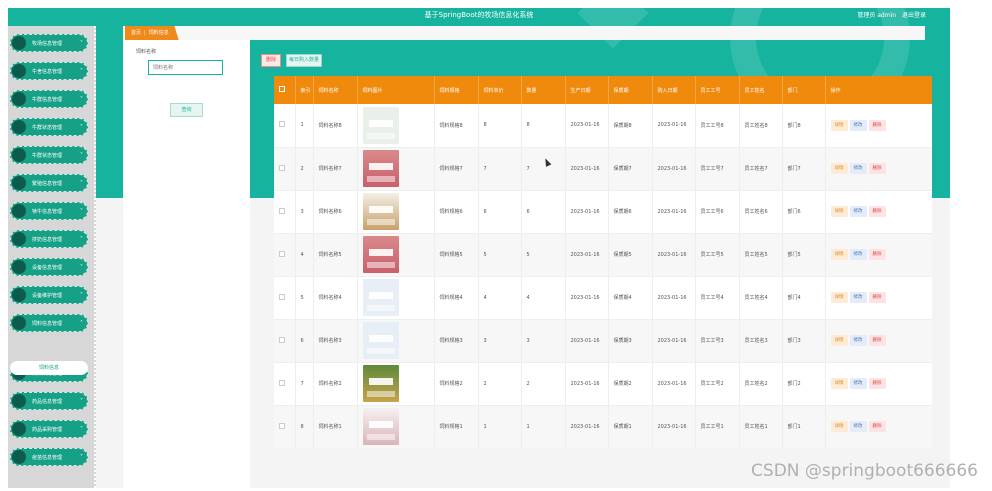 The width and height of the screenshot is (992, 491). Describe the element at coordinates (49, 211) in the screenshot. I see `sidebar-item: 犊牛信息管理 ˅` at that location.